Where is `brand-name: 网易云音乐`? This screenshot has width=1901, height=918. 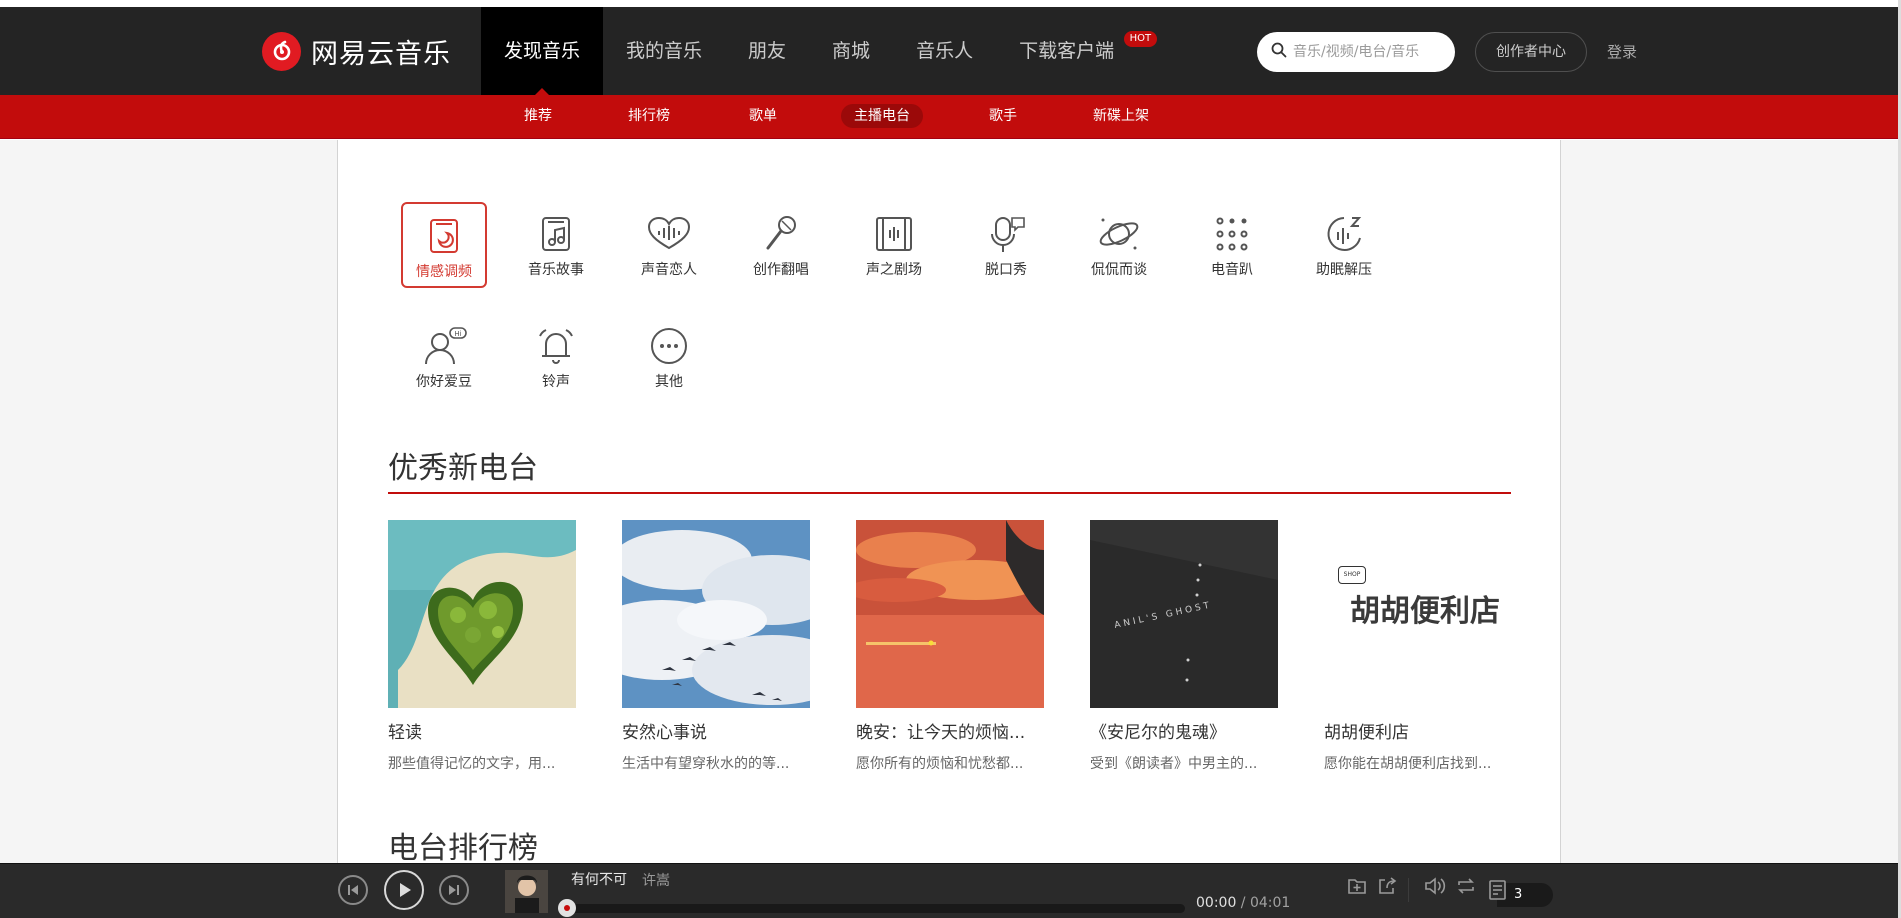
brand-name: 网易云音乐 is located at coordinates (381, 54).